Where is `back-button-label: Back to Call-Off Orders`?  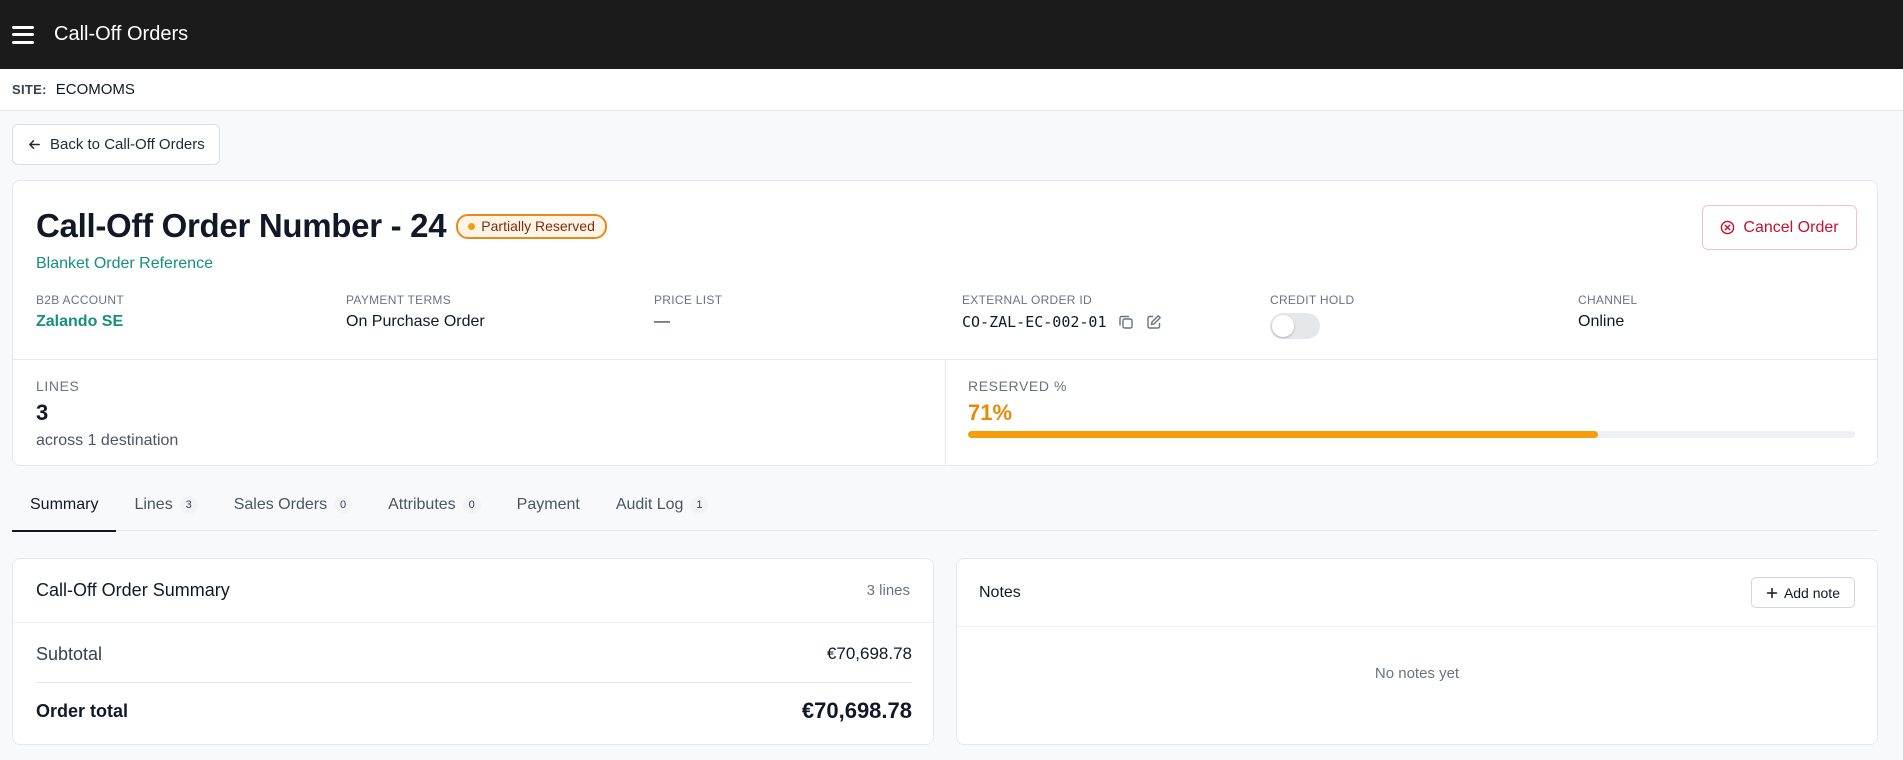 back-button-label: Back to Call-Off Orders is located at coordinates (127, 144).